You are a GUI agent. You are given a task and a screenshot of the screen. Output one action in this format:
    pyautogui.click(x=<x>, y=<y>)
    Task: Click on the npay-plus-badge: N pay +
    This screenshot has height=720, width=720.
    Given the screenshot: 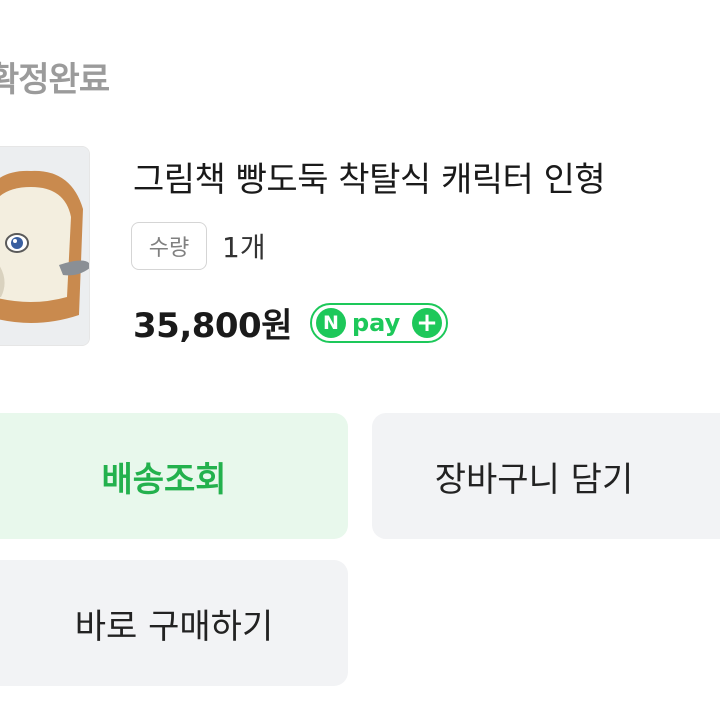 What is the action you would take?
    pyautogui.click(x=378, y=322)
    